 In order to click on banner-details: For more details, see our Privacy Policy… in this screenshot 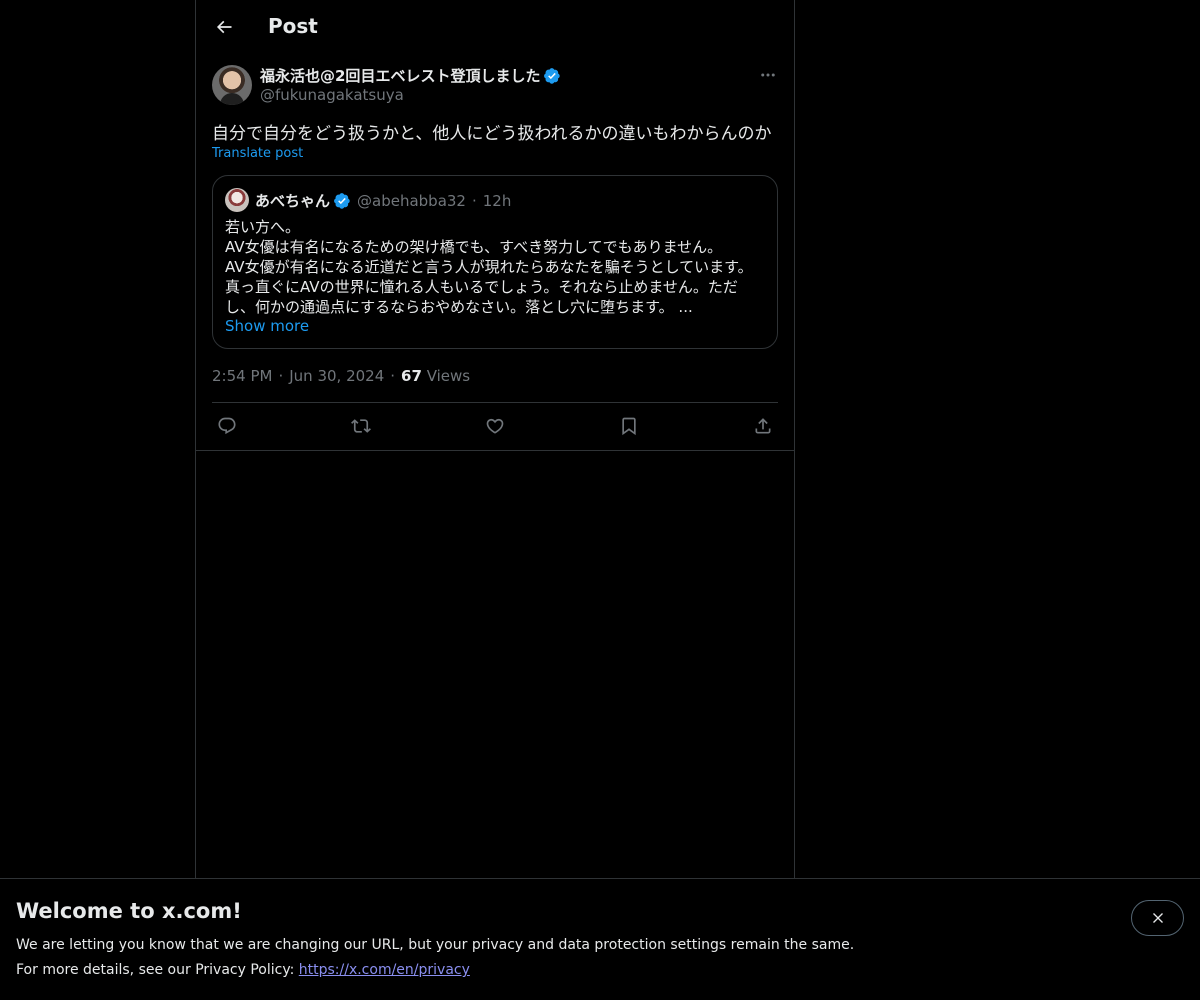, I will do `click(243, 970)`.